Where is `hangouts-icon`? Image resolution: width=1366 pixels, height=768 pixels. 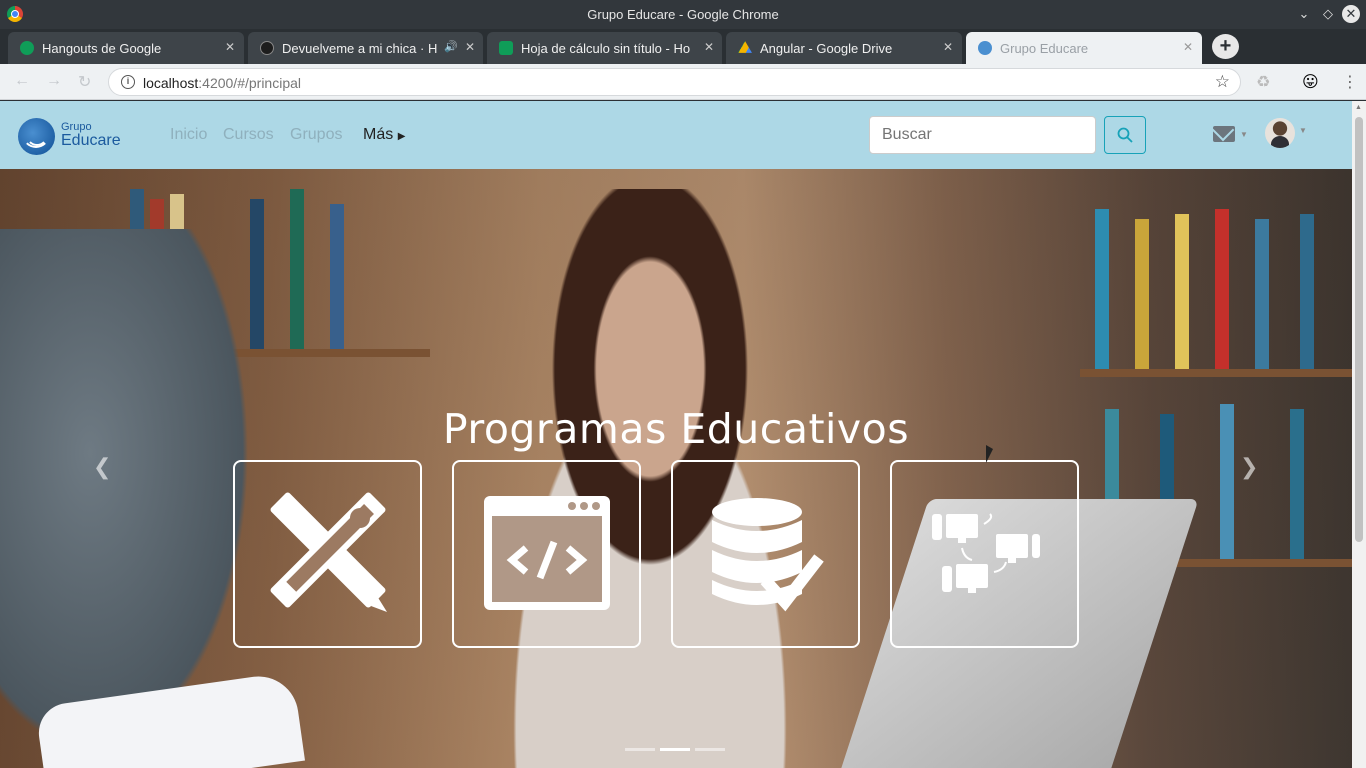
hangouts-icon is located at coordinates (27, 48).